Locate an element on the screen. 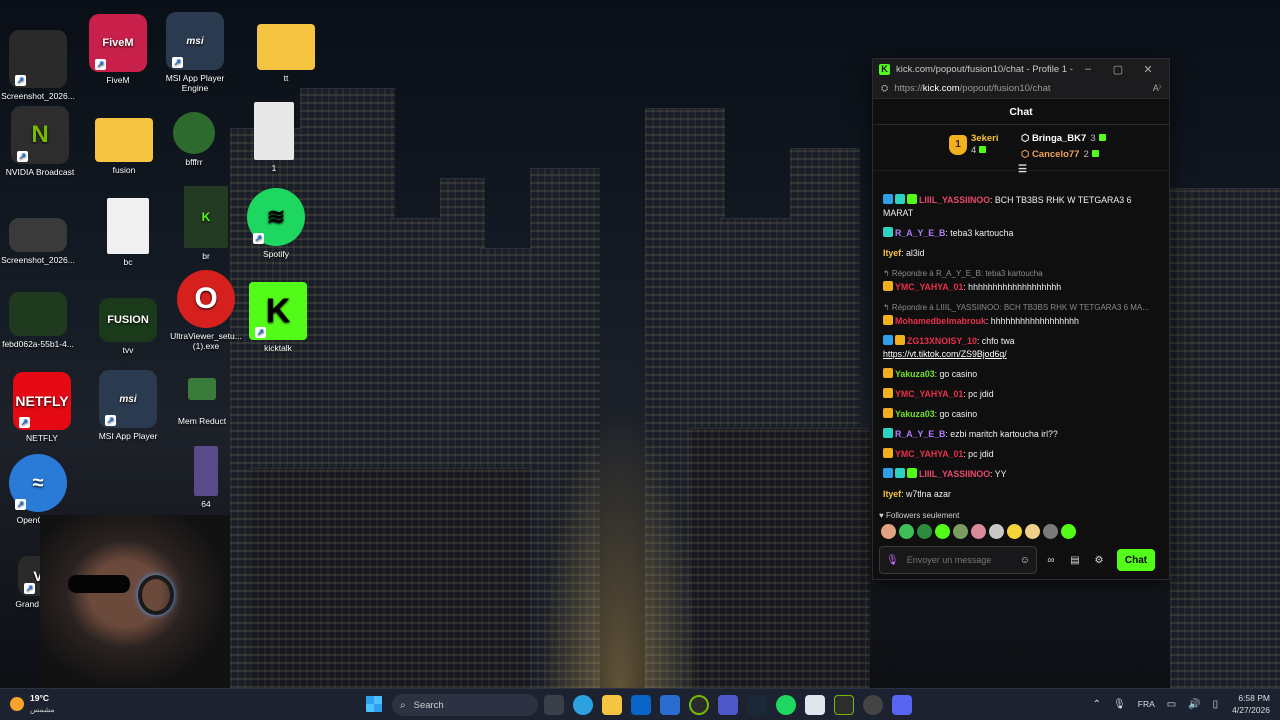 The height and width of the screenshot is (720, 1280). store-icon: ▤ is located at coordinates (1075, 560).